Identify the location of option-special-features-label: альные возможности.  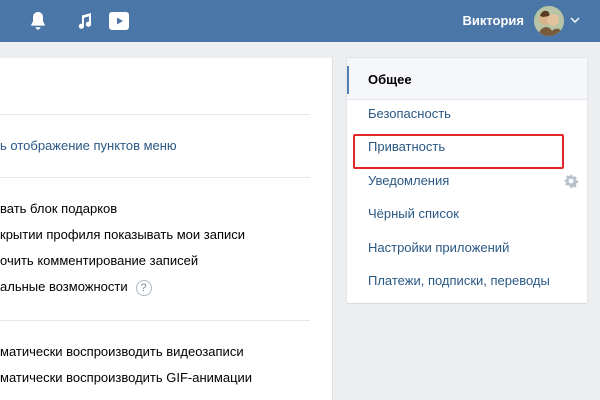
(64, 286).